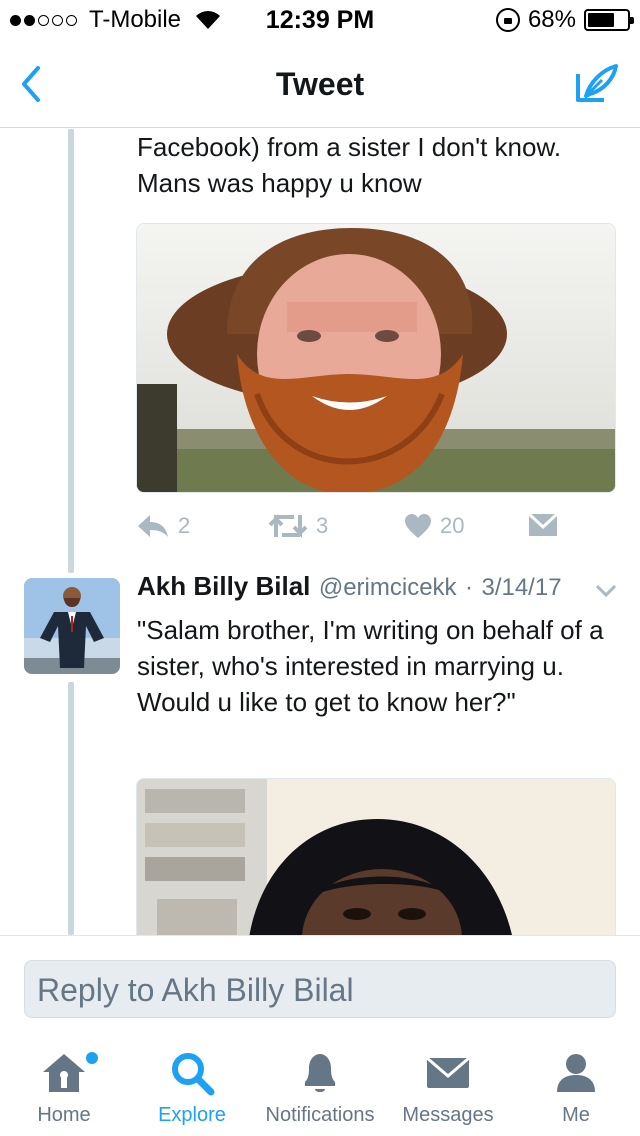  I want to click on status-right: 68%, so click(564, 20).